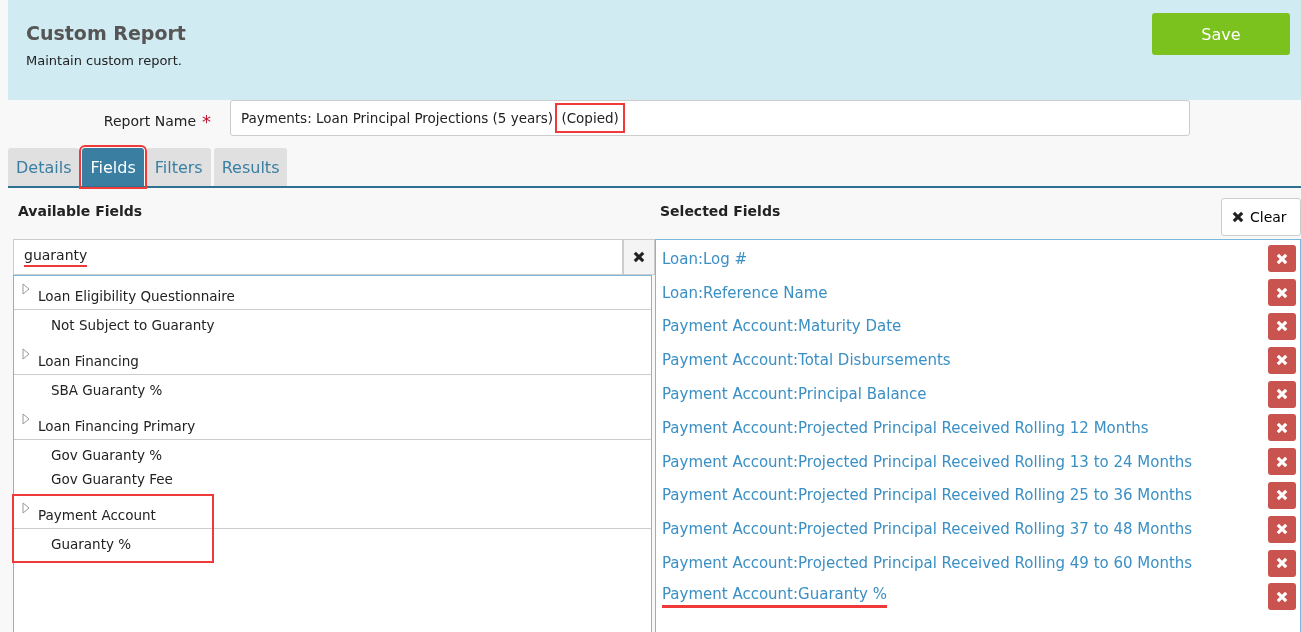 The width and height of the screenshot is (1301, 632). Describe the element at coordinates (149, 121) in the screenshot. I see `field-label: Report Name` at that location.